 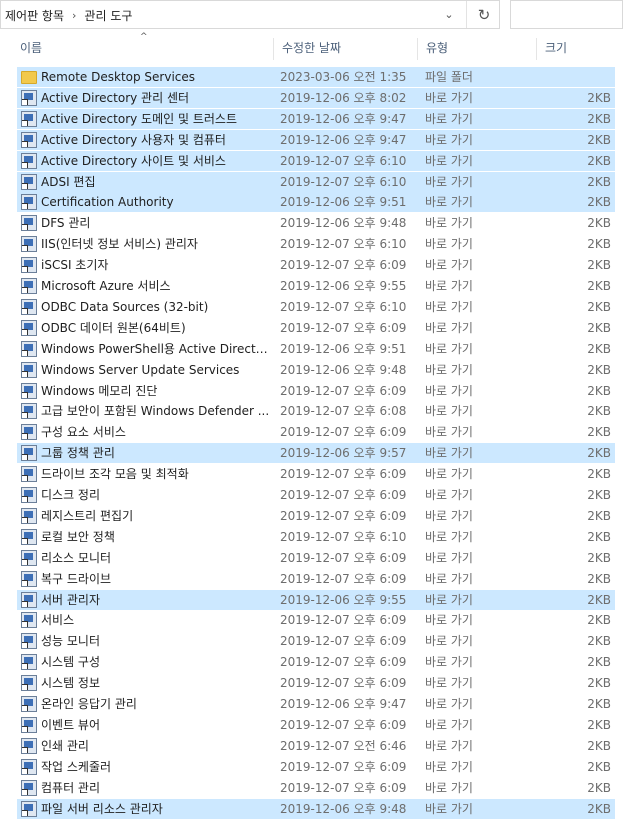 What do you see at coordinates (71, 787) in the screenshot?
I see `file-name: 컴퓨터 관리` at bounding box center [71, 787].